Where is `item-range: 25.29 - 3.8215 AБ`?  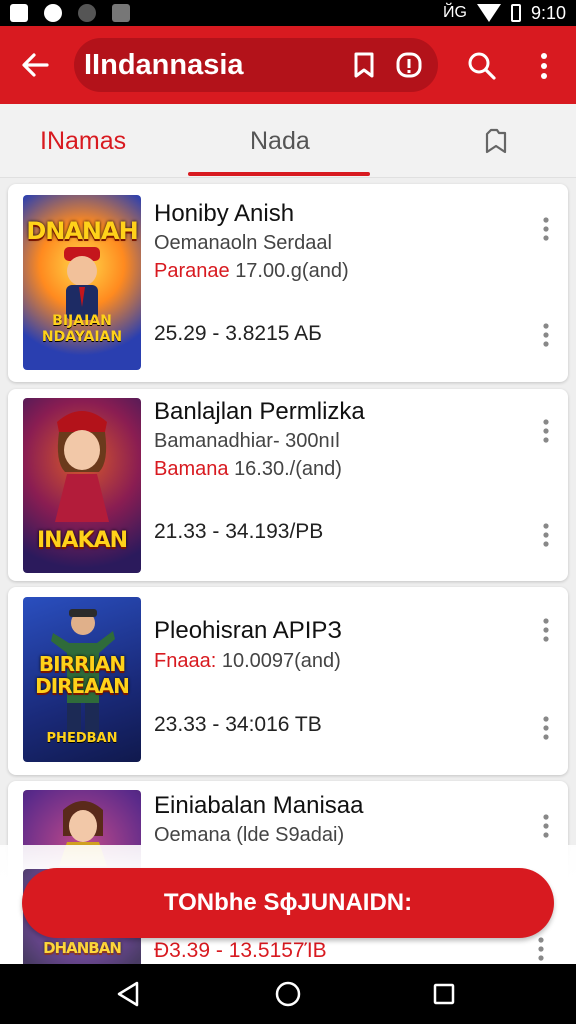 item-range: 25.29 - 3.8215 AБ is located at coordinates (238, 333).